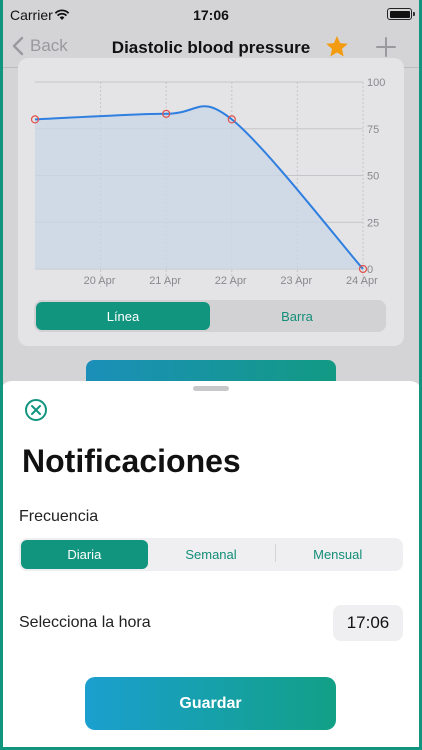 The height and width of the screenshot is (750, 422). Describe the element at coordinates (59, 516) in the screenshot. I see `frequency-label: Frecuencia` at that location.